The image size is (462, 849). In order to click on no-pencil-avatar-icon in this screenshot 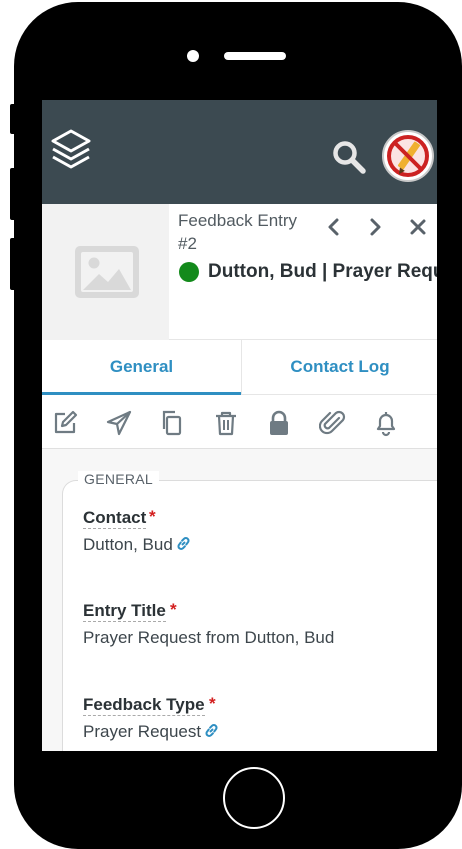, I will do `click(408, 156)`.